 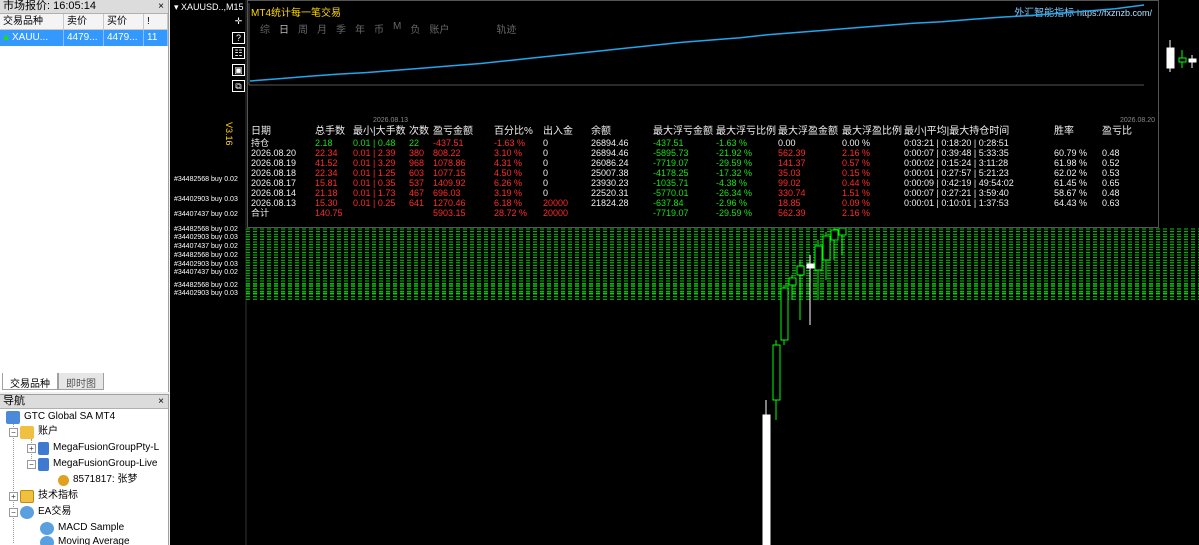 What do you see at coordinates (261, 131) in the screenshot?
I see `table-cell: 日期` at bounding box center [261, 131].